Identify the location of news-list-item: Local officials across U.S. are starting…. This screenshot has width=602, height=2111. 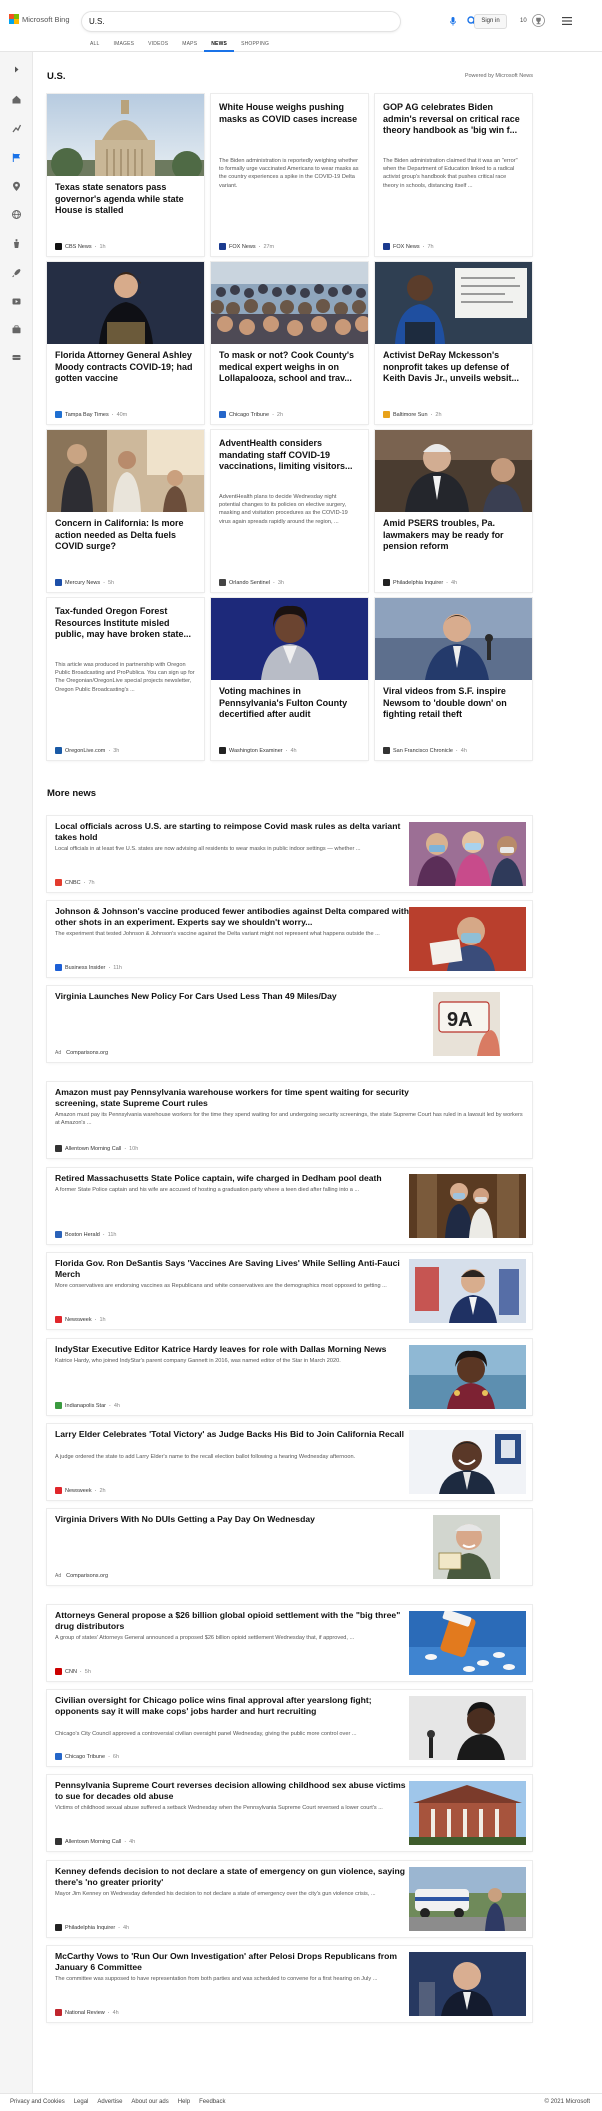
(289, 854).